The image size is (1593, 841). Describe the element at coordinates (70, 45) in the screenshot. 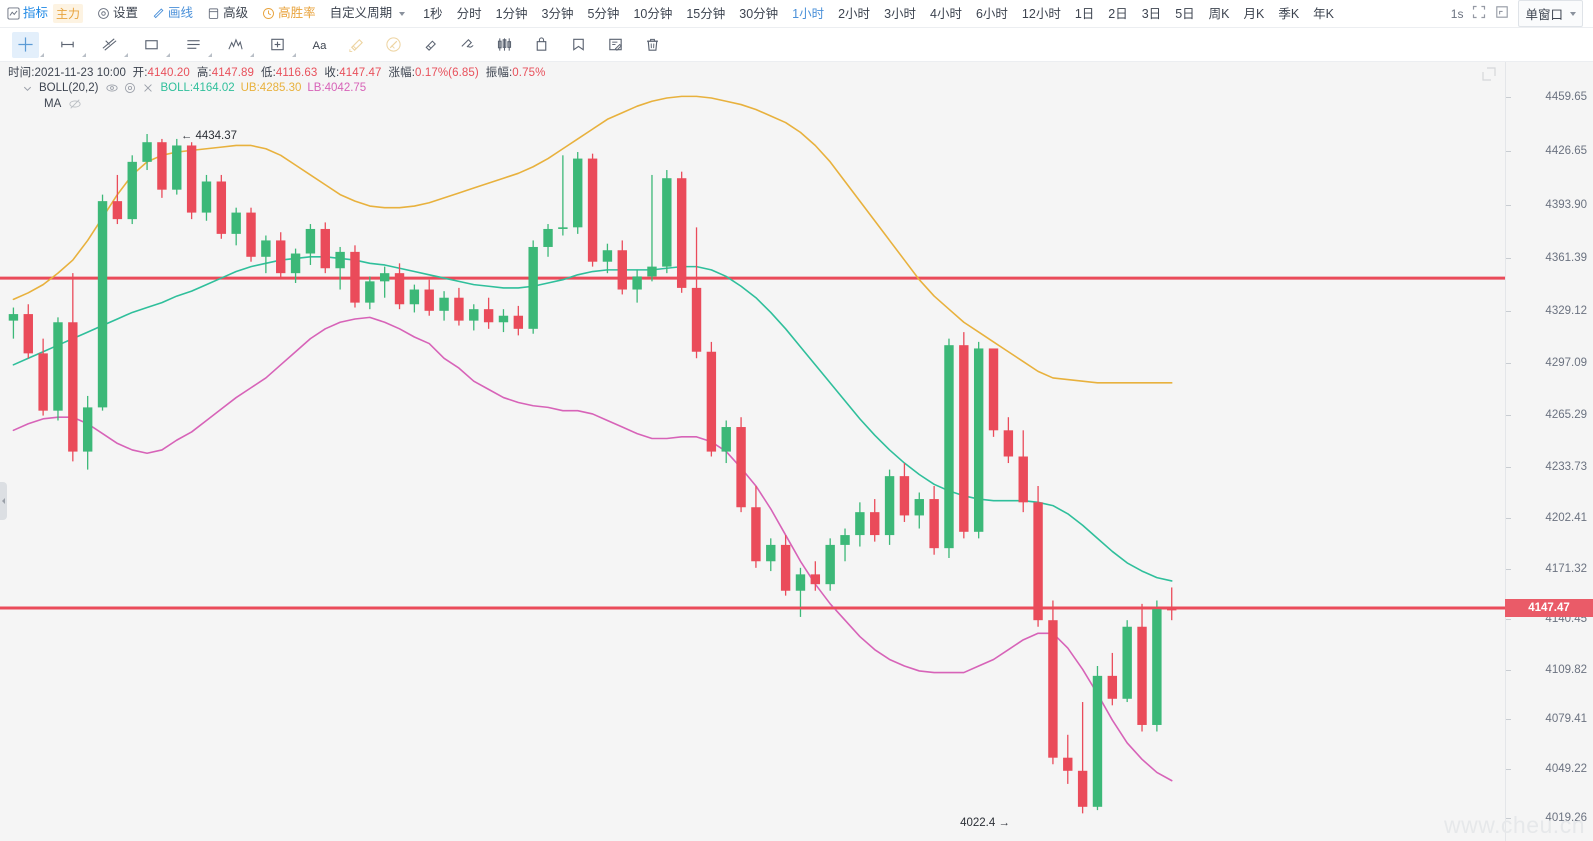

I see `tool-horizontal-segment` at that location.